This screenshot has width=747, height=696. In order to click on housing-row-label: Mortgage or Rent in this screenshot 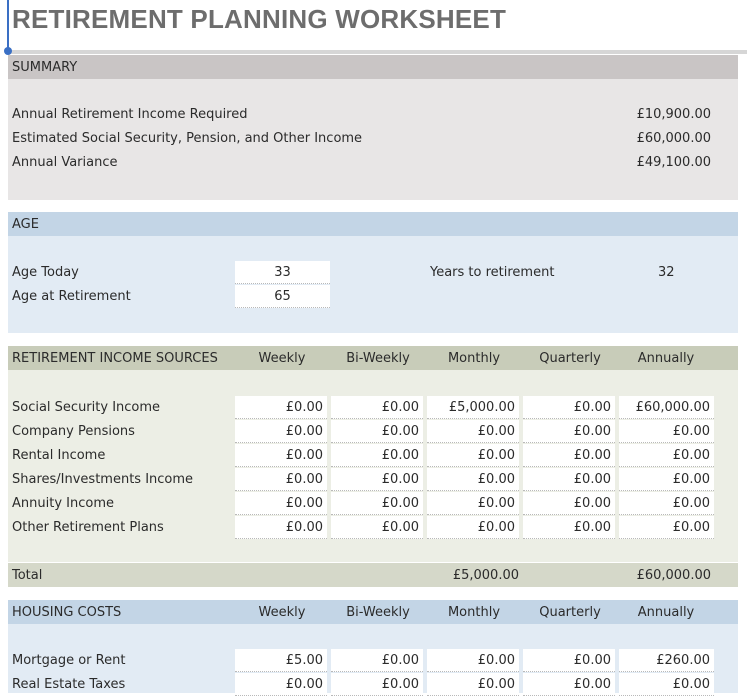, I will do `click(69, 660)`.